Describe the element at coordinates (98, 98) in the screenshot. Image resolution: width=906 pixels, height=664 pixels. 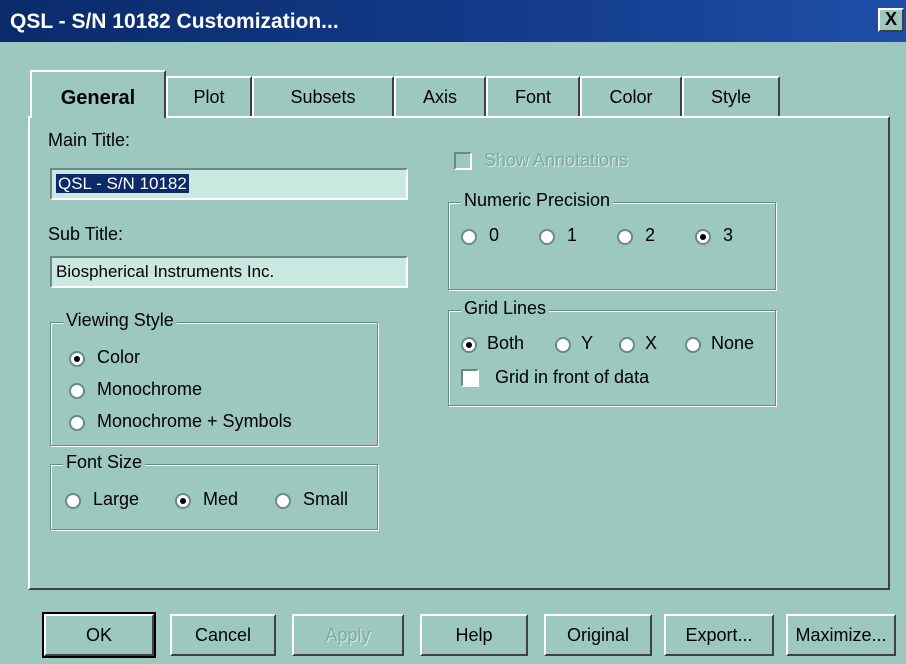
I see `tab-label: General` at that location.